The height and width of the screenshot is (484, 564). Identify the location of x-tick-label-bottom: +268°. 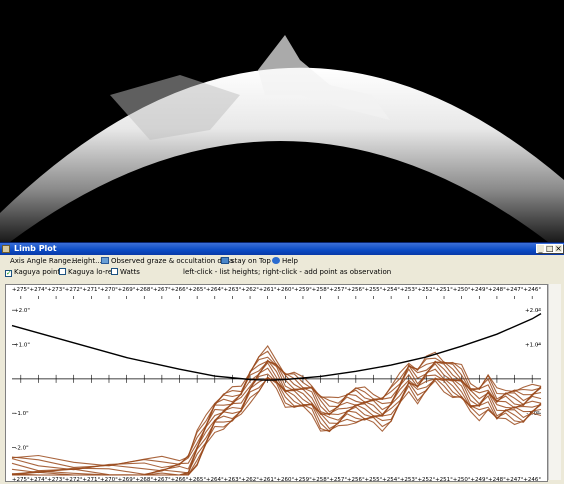
(144, 479).